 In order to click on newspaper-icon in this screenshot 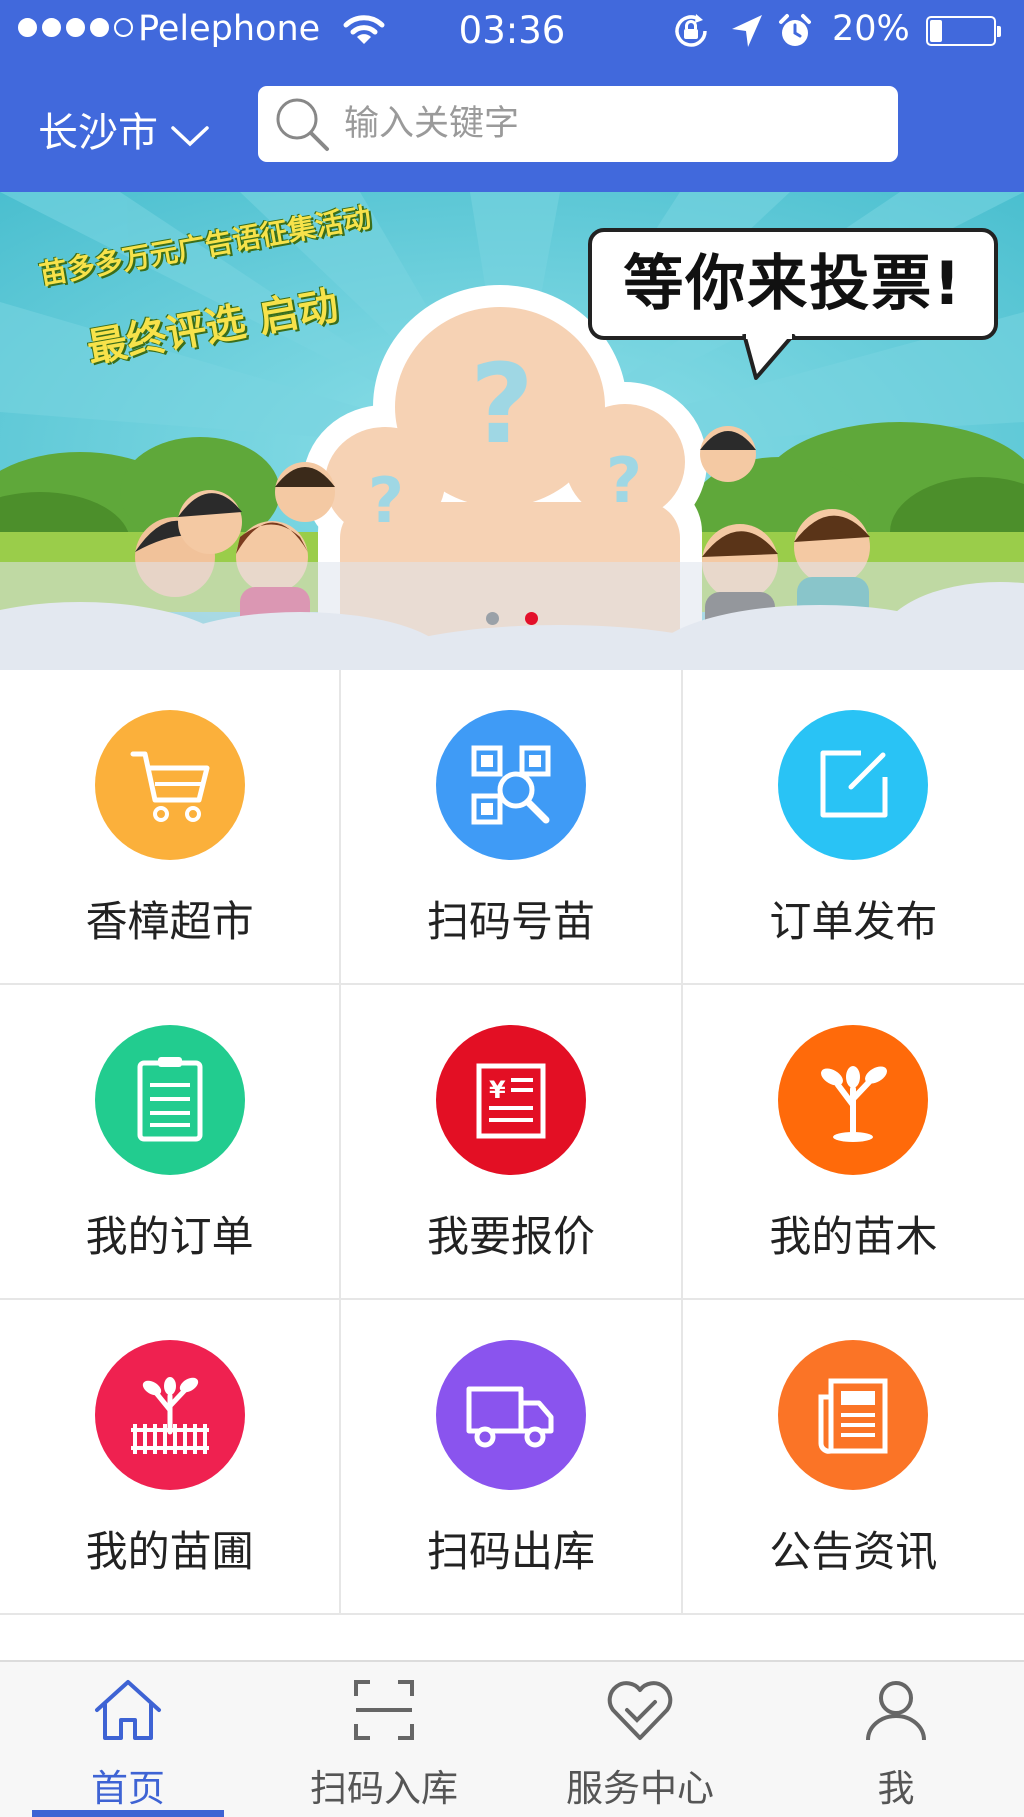, I will do `click(853, 1415)`.